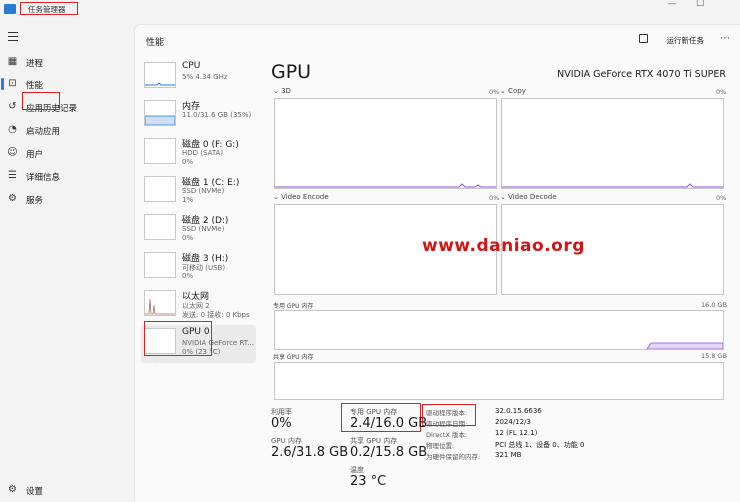 This screenshot has width=740, height=502. I want to click on graph-label-shared: 共享 GPU 内存, so click(293, 357).